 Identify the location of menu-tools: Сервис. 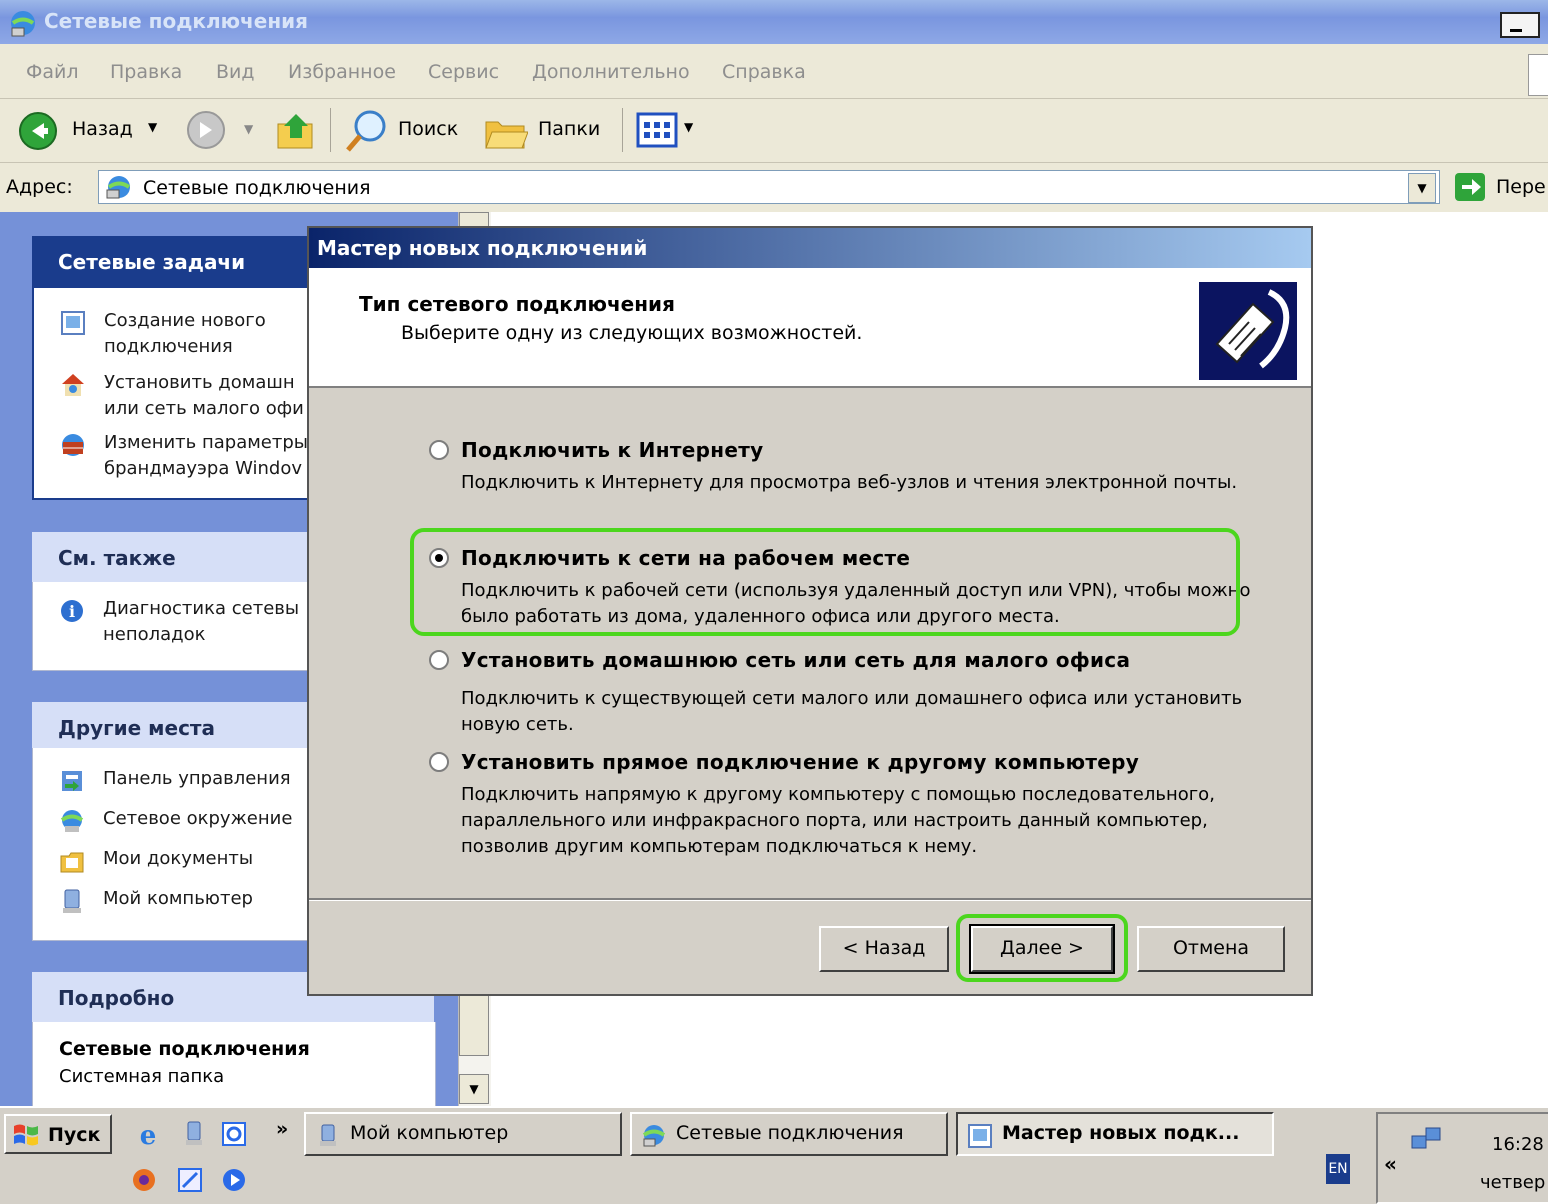
(463, 72).